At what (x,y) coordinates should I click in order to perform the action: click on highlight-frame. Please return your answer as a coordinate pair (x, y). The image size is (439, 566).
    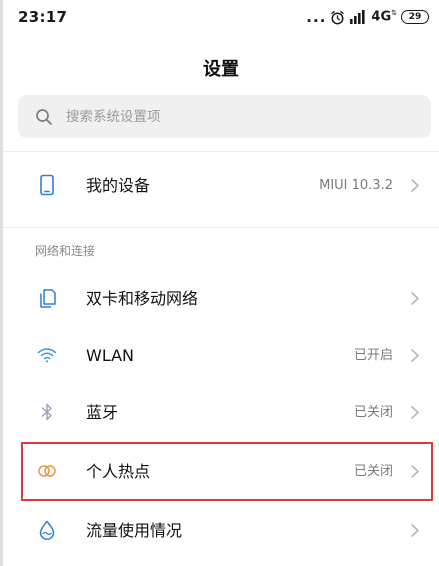
    Looking at the image, I should click on (227, 471).